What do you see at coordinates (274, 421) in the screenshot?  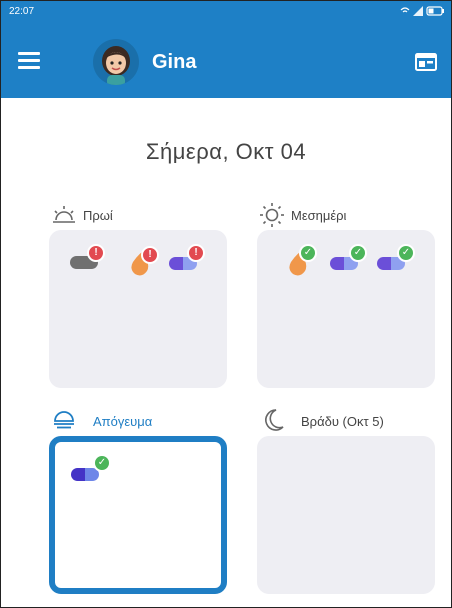 I see `moon-icon` at bounding box center [274, 421].